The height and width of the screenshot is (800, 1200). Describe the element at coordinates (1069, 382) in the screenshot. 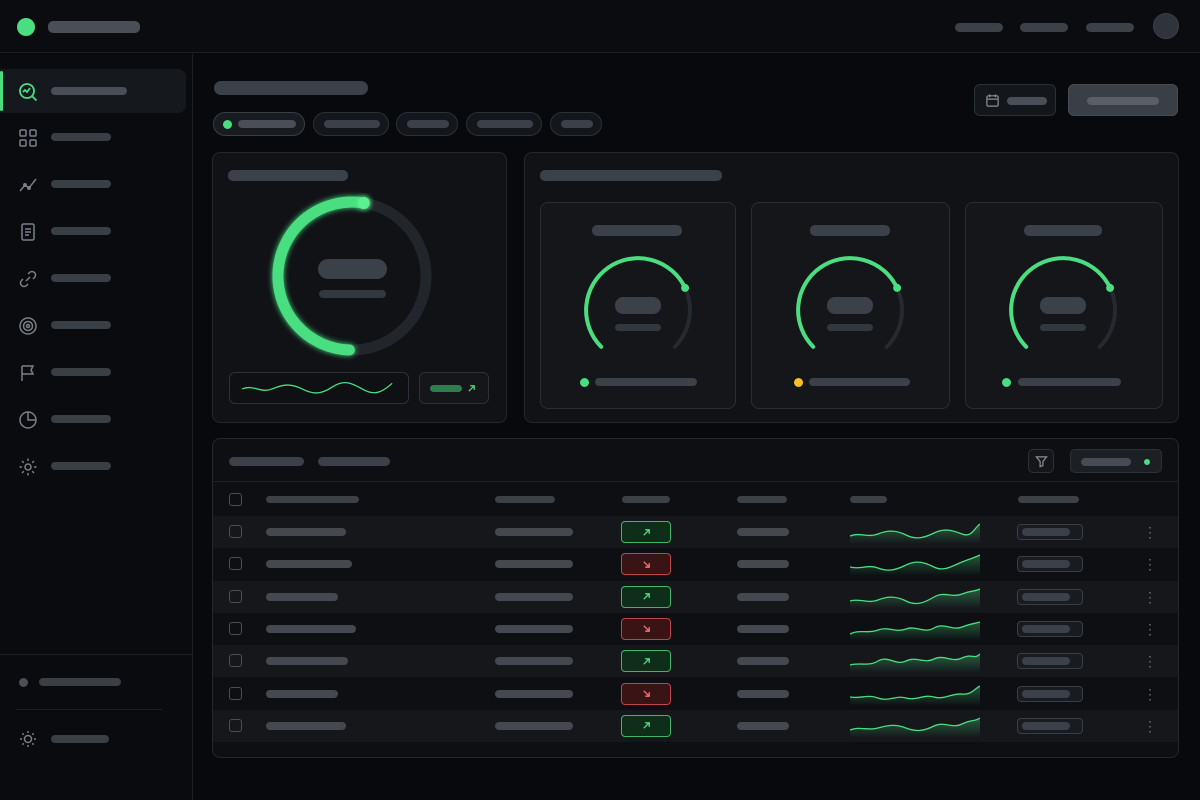

I see `gauge-status-label` at that location.